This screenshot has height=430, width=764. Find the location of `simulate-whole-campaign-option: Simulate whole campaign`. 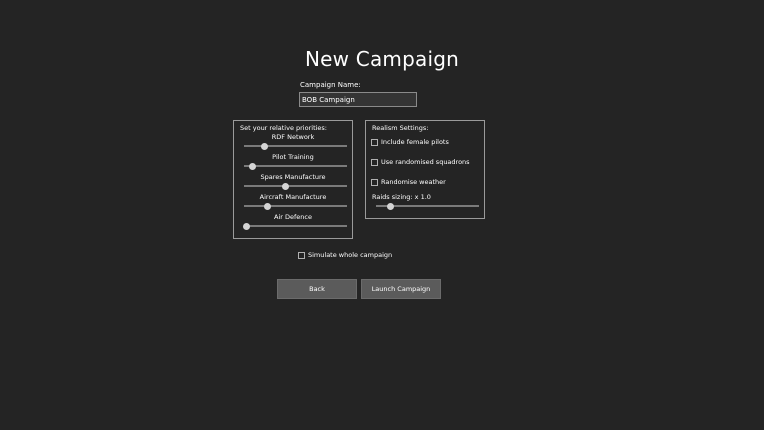

simulate-whole-campaign-option: Simulate whole campaign is located at coordinates (345, 255).